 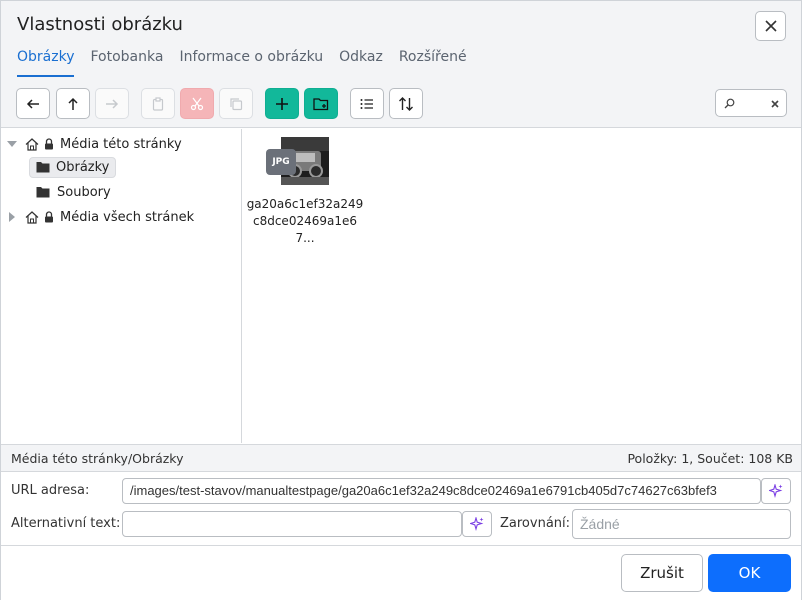 I want to click on alt-text-ai-button, so click(x=477, y=524).